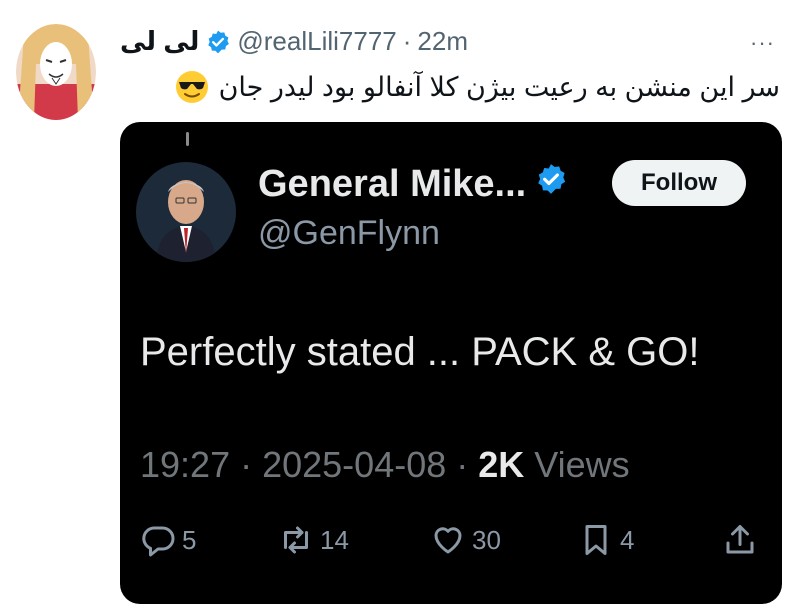 The image size is (800, 616). Describe the element at coordinates (159, 41) in the screenshot. I see `author-name: لی لی` at that location.